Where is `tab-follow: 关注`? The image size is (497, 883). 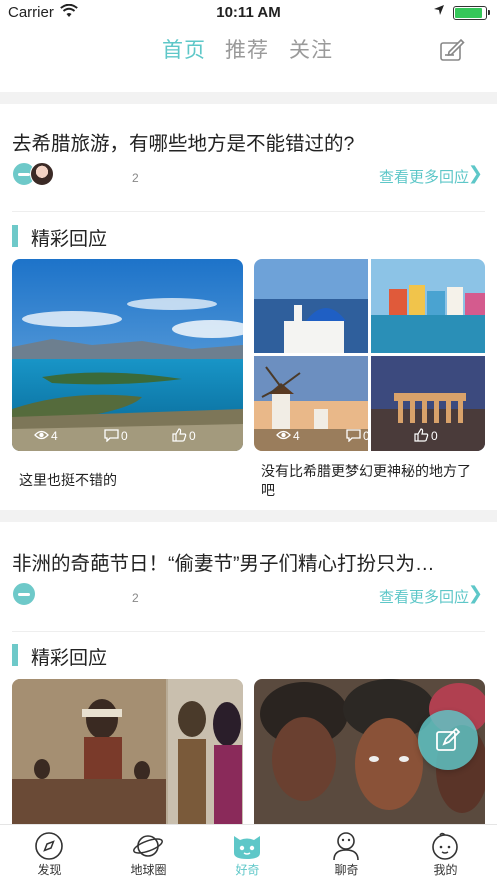
tab-follow: 关注 is located at coordinates (311, 49).